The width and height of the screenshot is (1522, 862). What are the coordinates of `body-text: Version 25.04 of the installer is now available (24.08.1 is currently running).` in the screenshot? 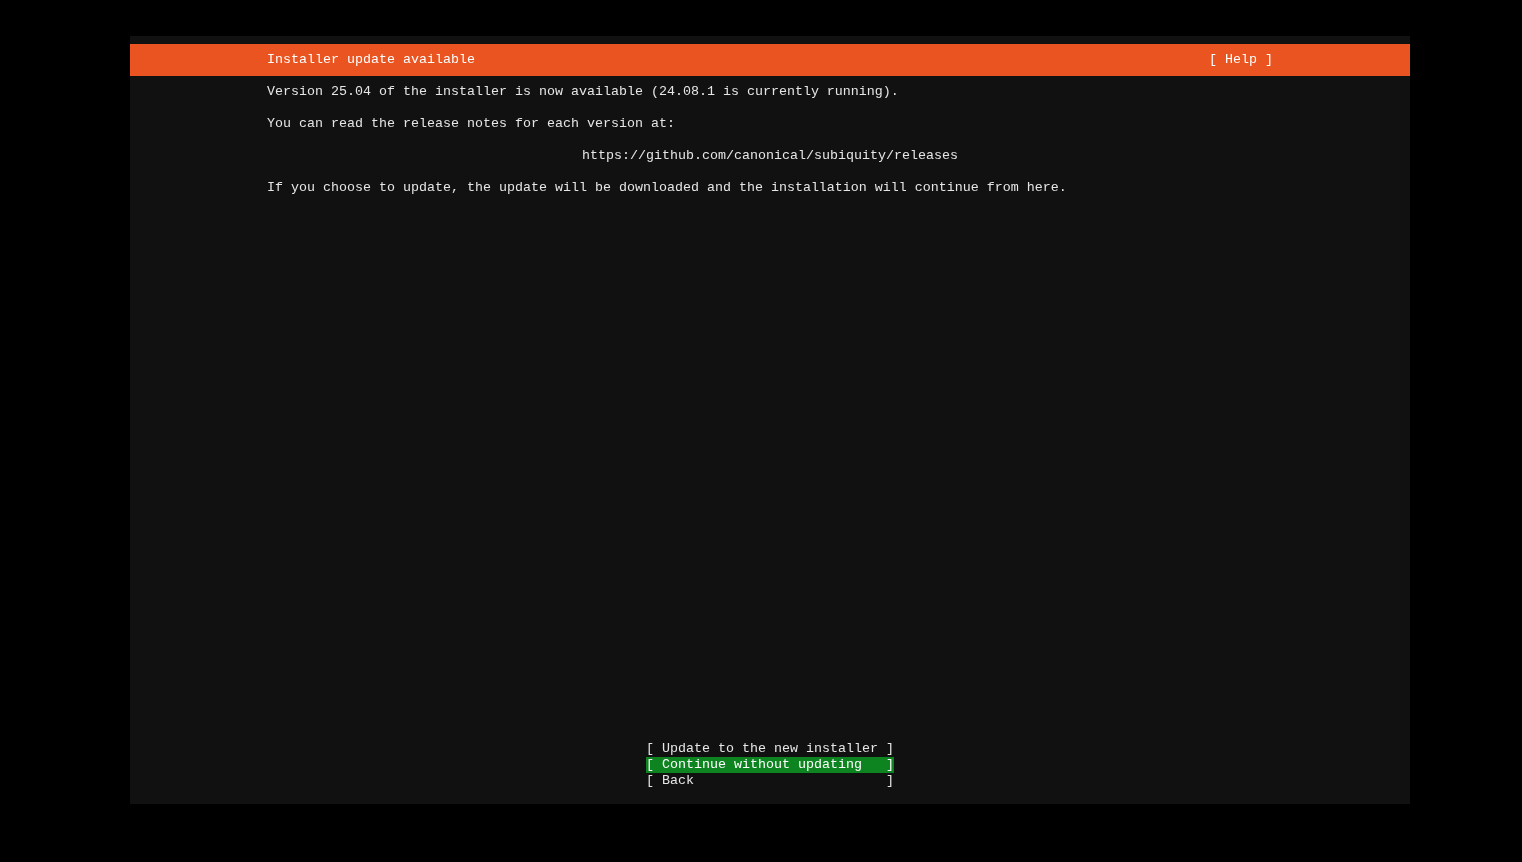 It's located at (583, 91).